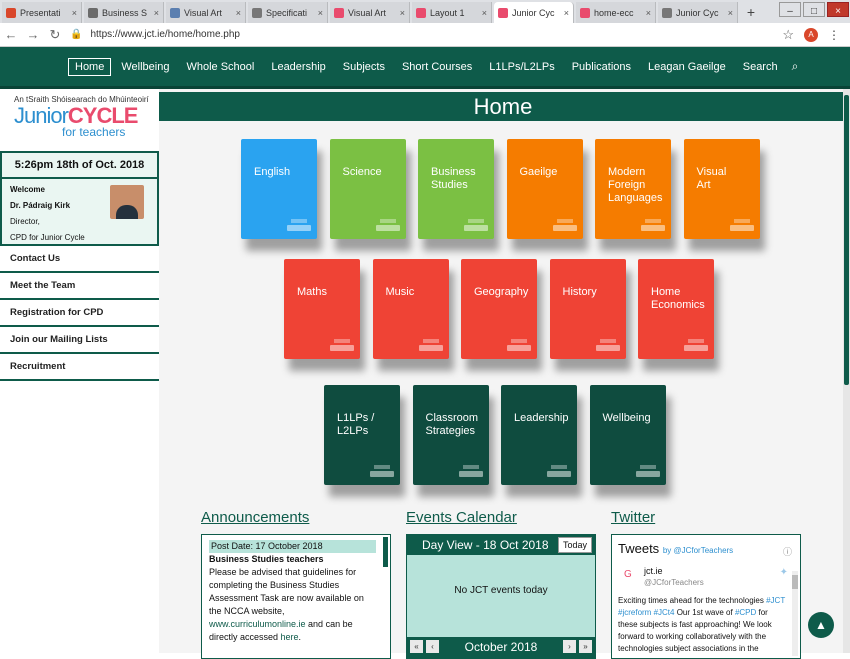  I want to click on subject-book-business-studies: Business Studies, so click(456, 189).